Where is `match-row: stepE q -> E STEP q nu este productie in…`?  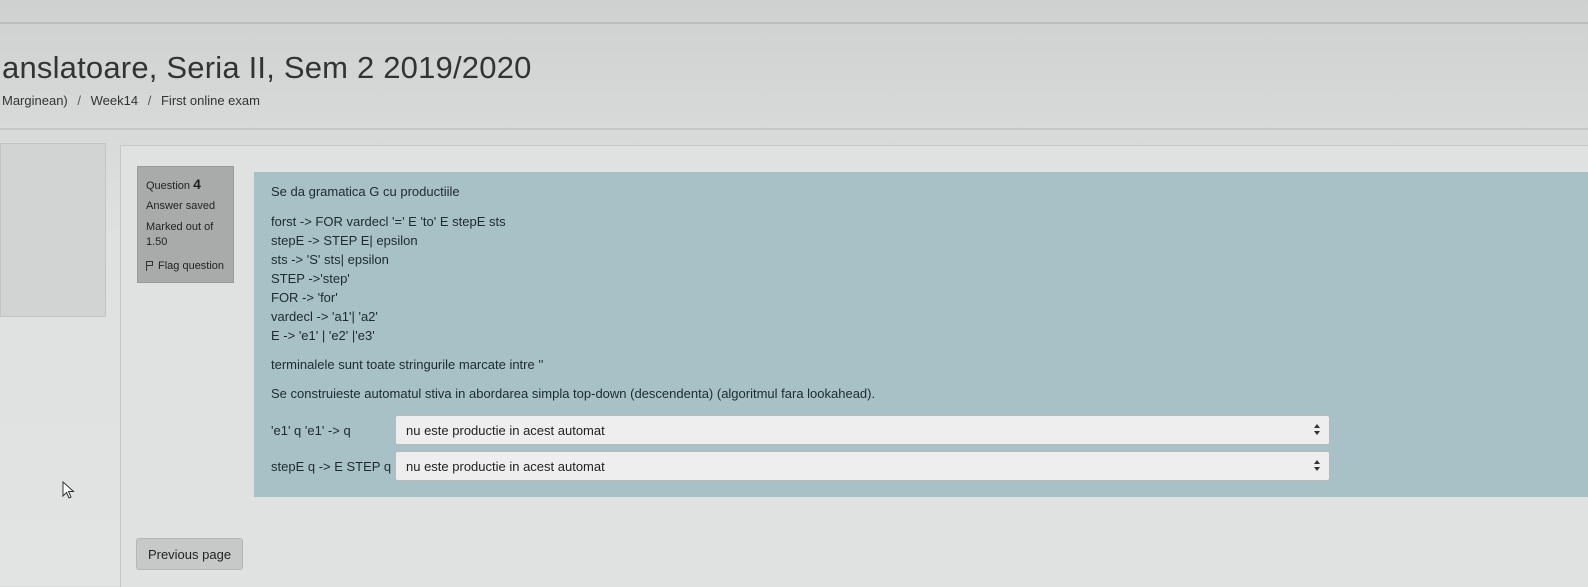
match-row: stepE q -> E STEP q nu este productie in… is located at coordinates (921, 466).